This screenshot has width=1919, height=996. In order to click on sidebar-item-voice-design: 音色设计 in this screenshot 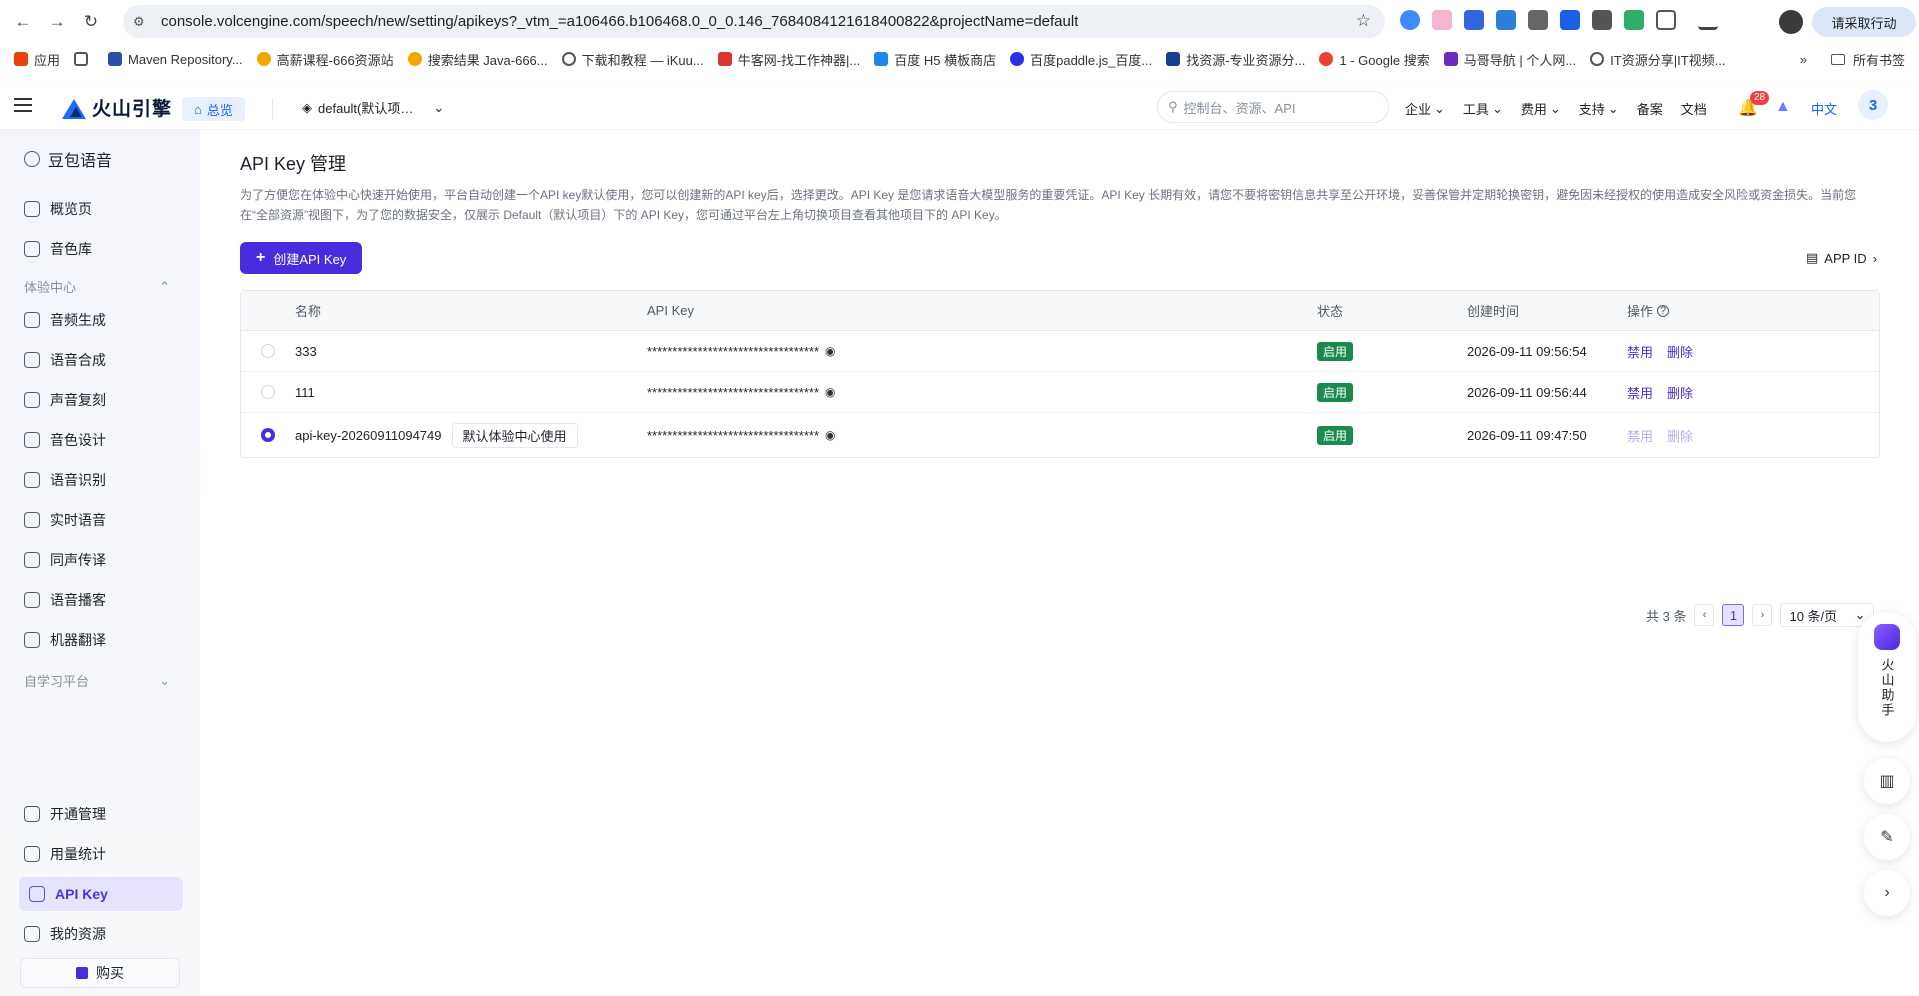, I will do `click(104, 440)`.